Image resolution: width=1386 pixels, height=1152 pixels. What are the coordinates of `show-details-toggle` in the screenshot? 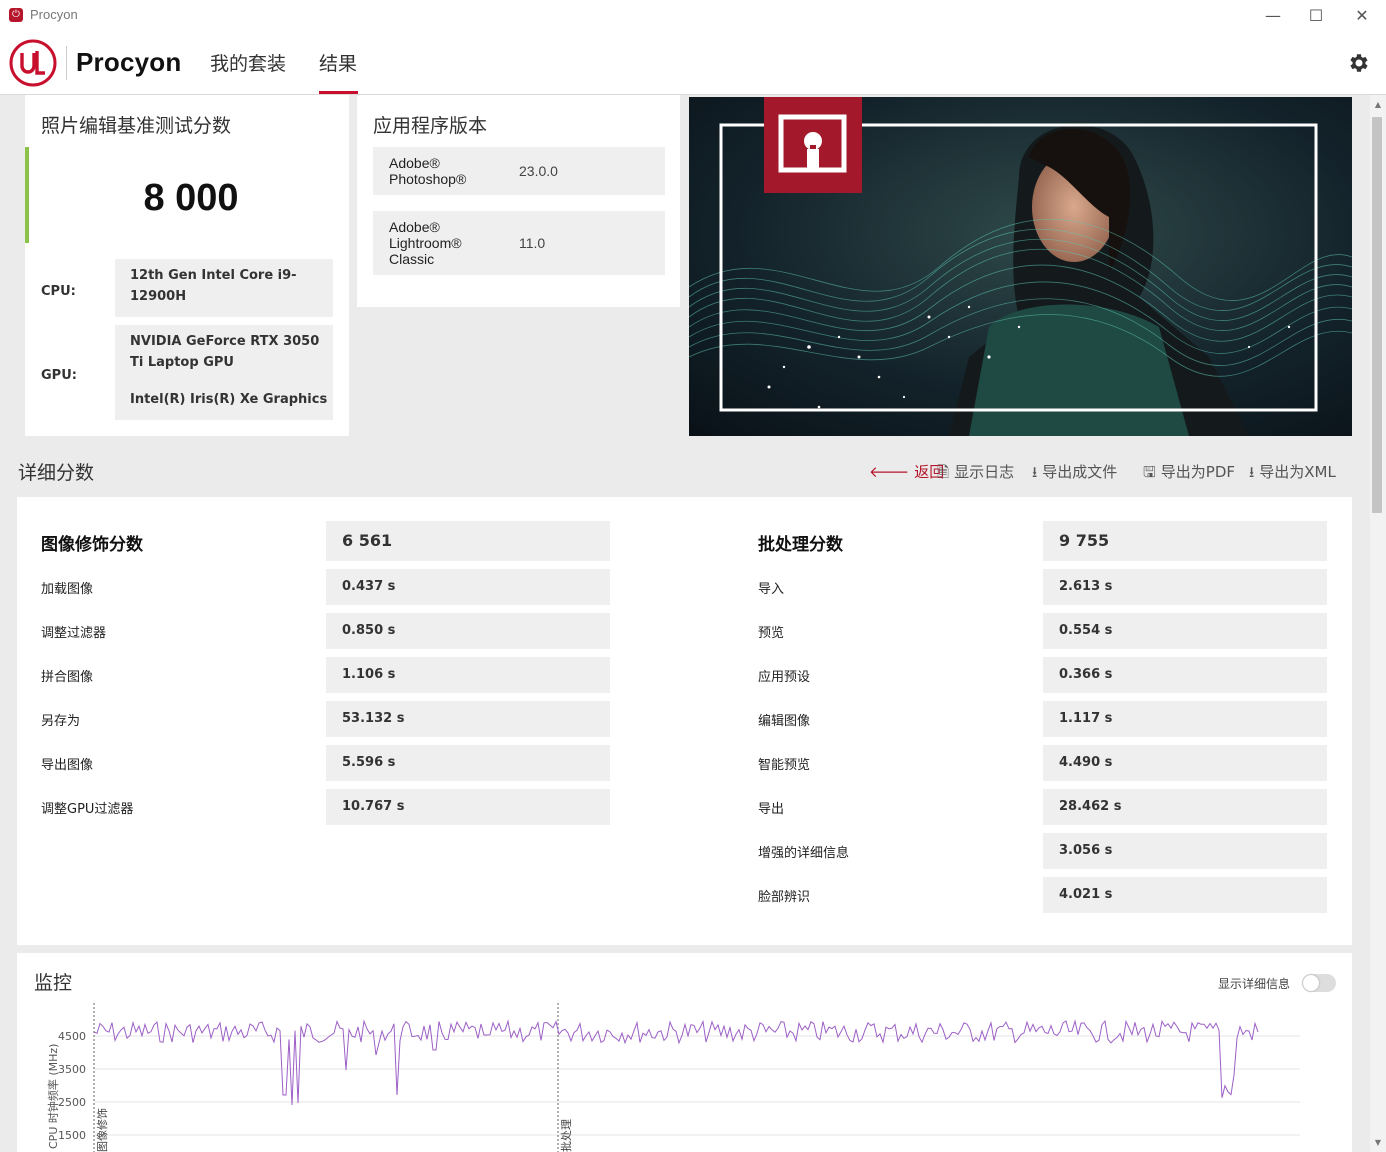 It's located at (1319, 983).